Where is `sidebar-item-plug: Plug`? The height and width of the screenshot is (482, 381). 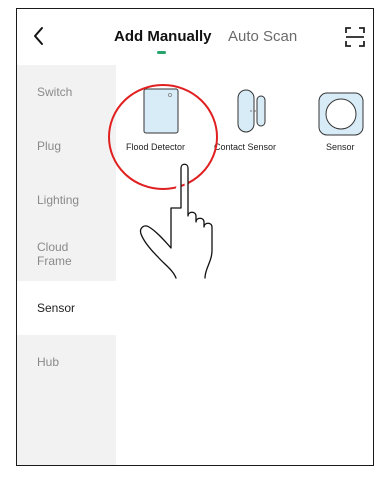
sidebar-item-plug: Plug is located at coordinates (66, 146).